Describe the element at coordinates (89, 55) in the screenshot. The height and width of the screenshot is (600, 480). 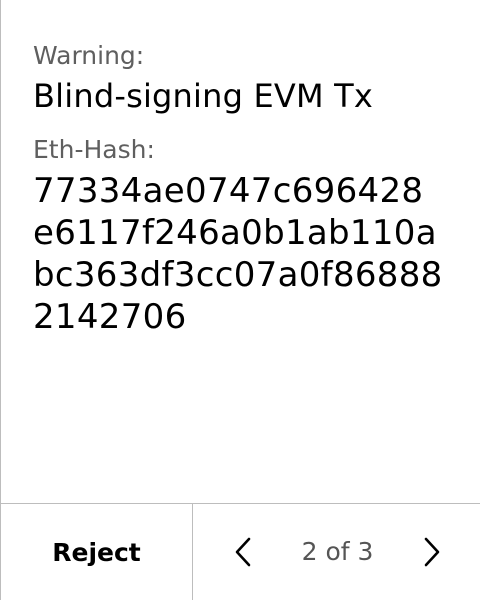
I see `warning-label: Warning:` at that location.